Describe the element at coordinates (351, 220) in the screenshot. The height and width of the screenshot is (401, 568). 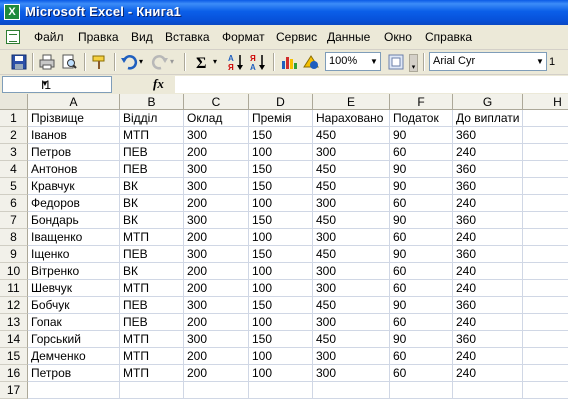
I see `cell-e7: 450` at that location.